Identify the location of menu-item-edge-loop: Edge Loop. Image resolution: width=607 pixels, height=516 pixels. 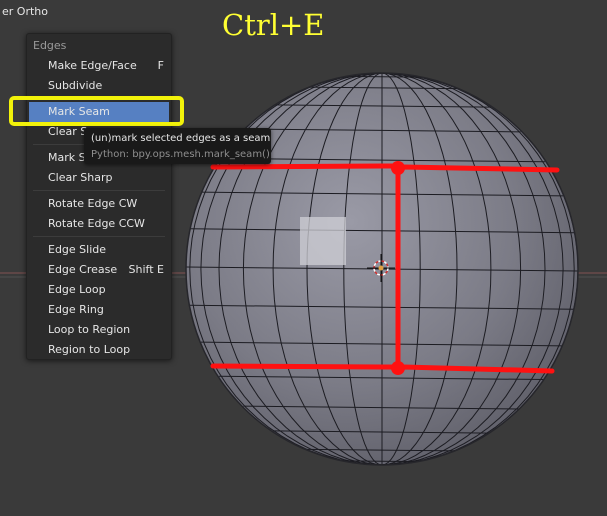
(99, 290).